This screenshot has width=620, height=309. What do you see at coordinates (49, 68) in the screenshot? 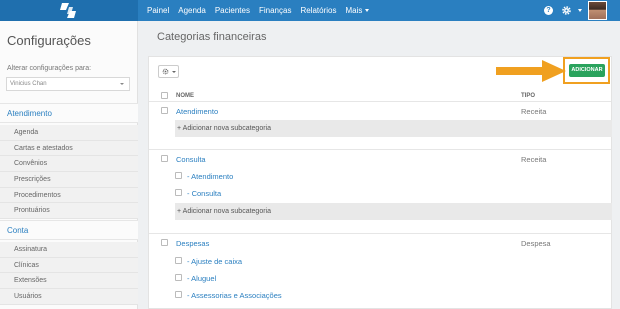
I see `alter-settings-label: Alterar configurações para:` at bounding box center [49, 68].